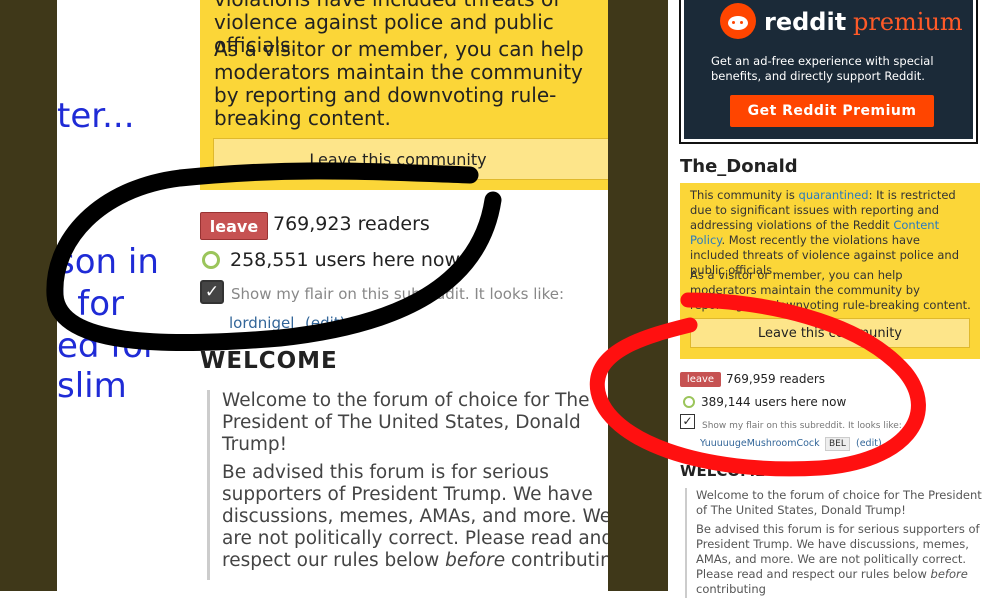 The height and width of the screenshot is (598, 984). I want to click on readers-count: 769,959 readers, so click(776, 379).